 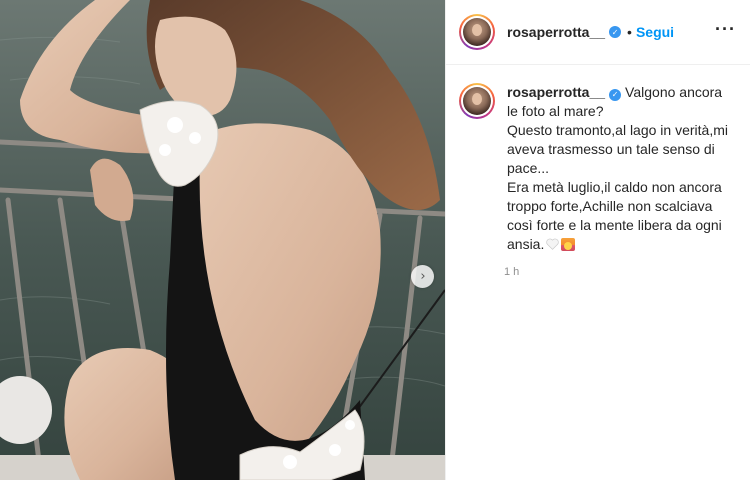 I want to click on header-username: rosaperrotta__, so click(x=556, y=32).